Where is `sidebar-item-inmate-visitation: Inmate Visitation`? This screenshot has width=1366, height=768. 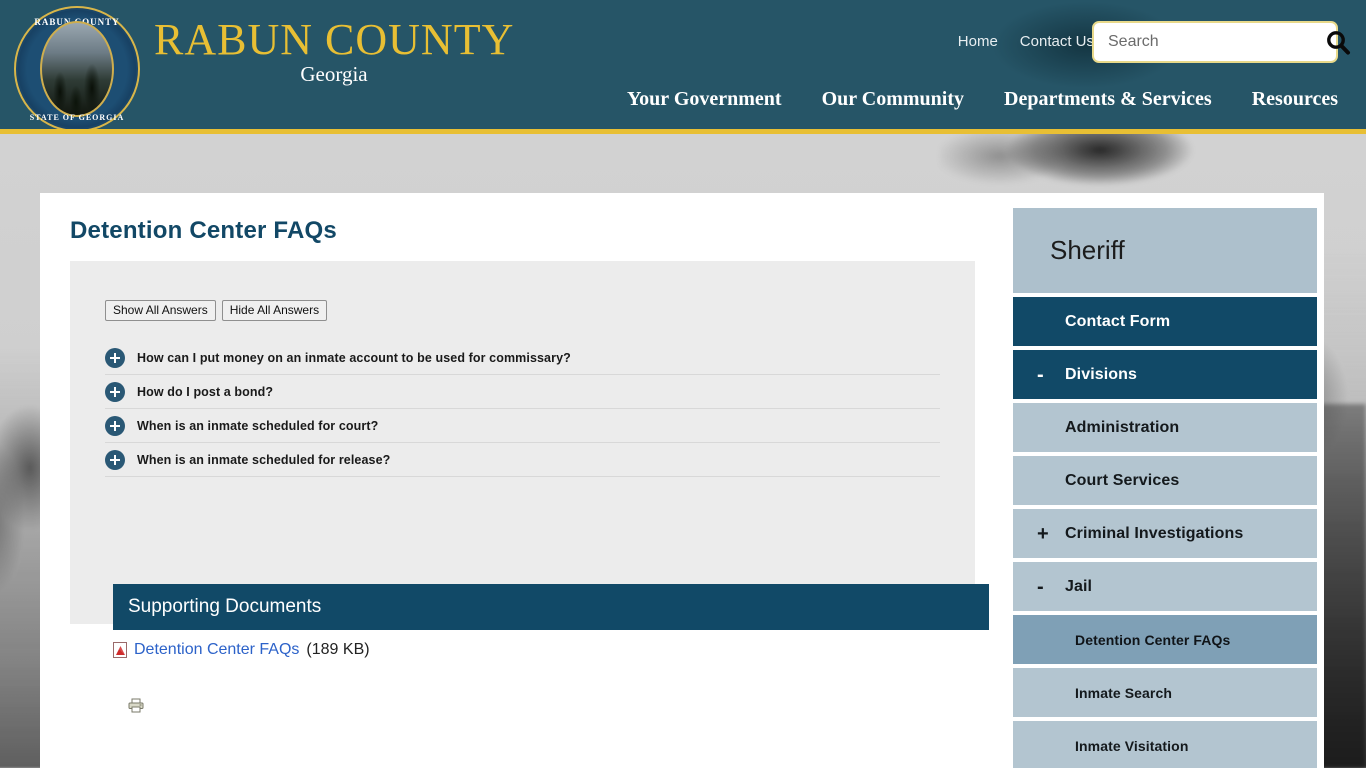 sidebar-item-inmate-visitation: Inmate Visitation is located at coordinates (1165, 744).